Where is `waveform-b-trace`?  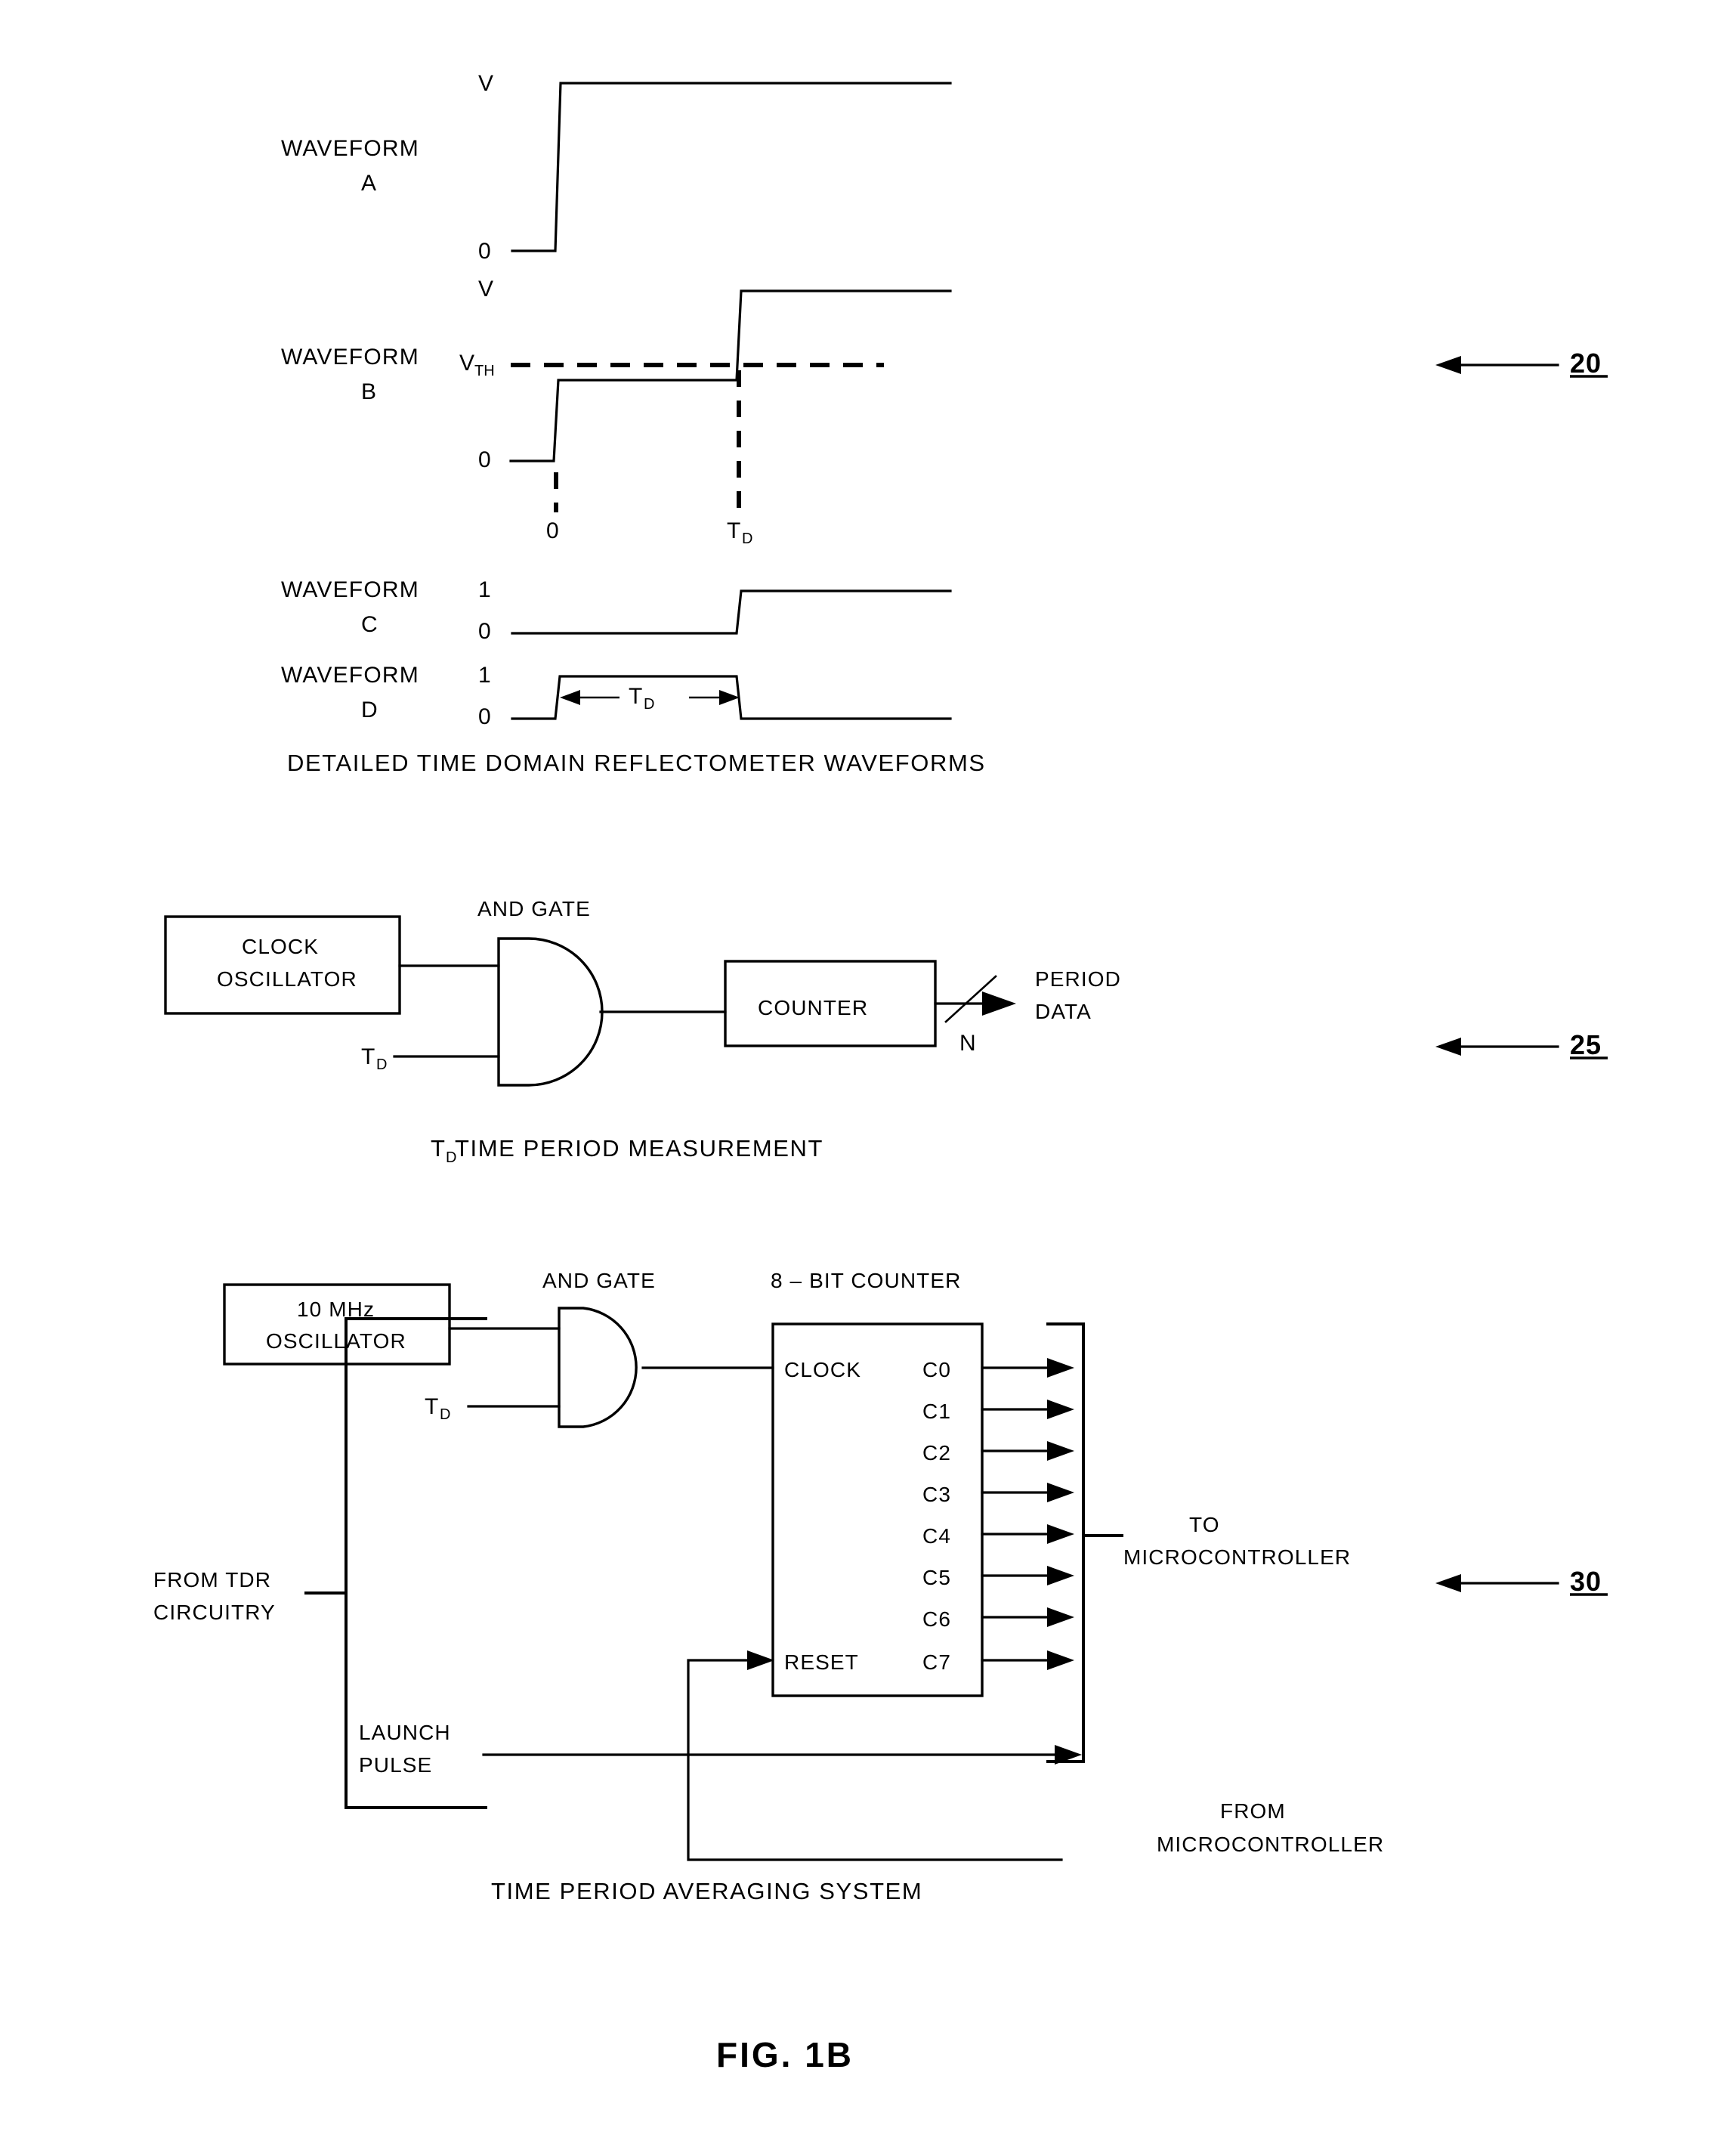
waveform-b-trace is located at coordinates (731, 375).